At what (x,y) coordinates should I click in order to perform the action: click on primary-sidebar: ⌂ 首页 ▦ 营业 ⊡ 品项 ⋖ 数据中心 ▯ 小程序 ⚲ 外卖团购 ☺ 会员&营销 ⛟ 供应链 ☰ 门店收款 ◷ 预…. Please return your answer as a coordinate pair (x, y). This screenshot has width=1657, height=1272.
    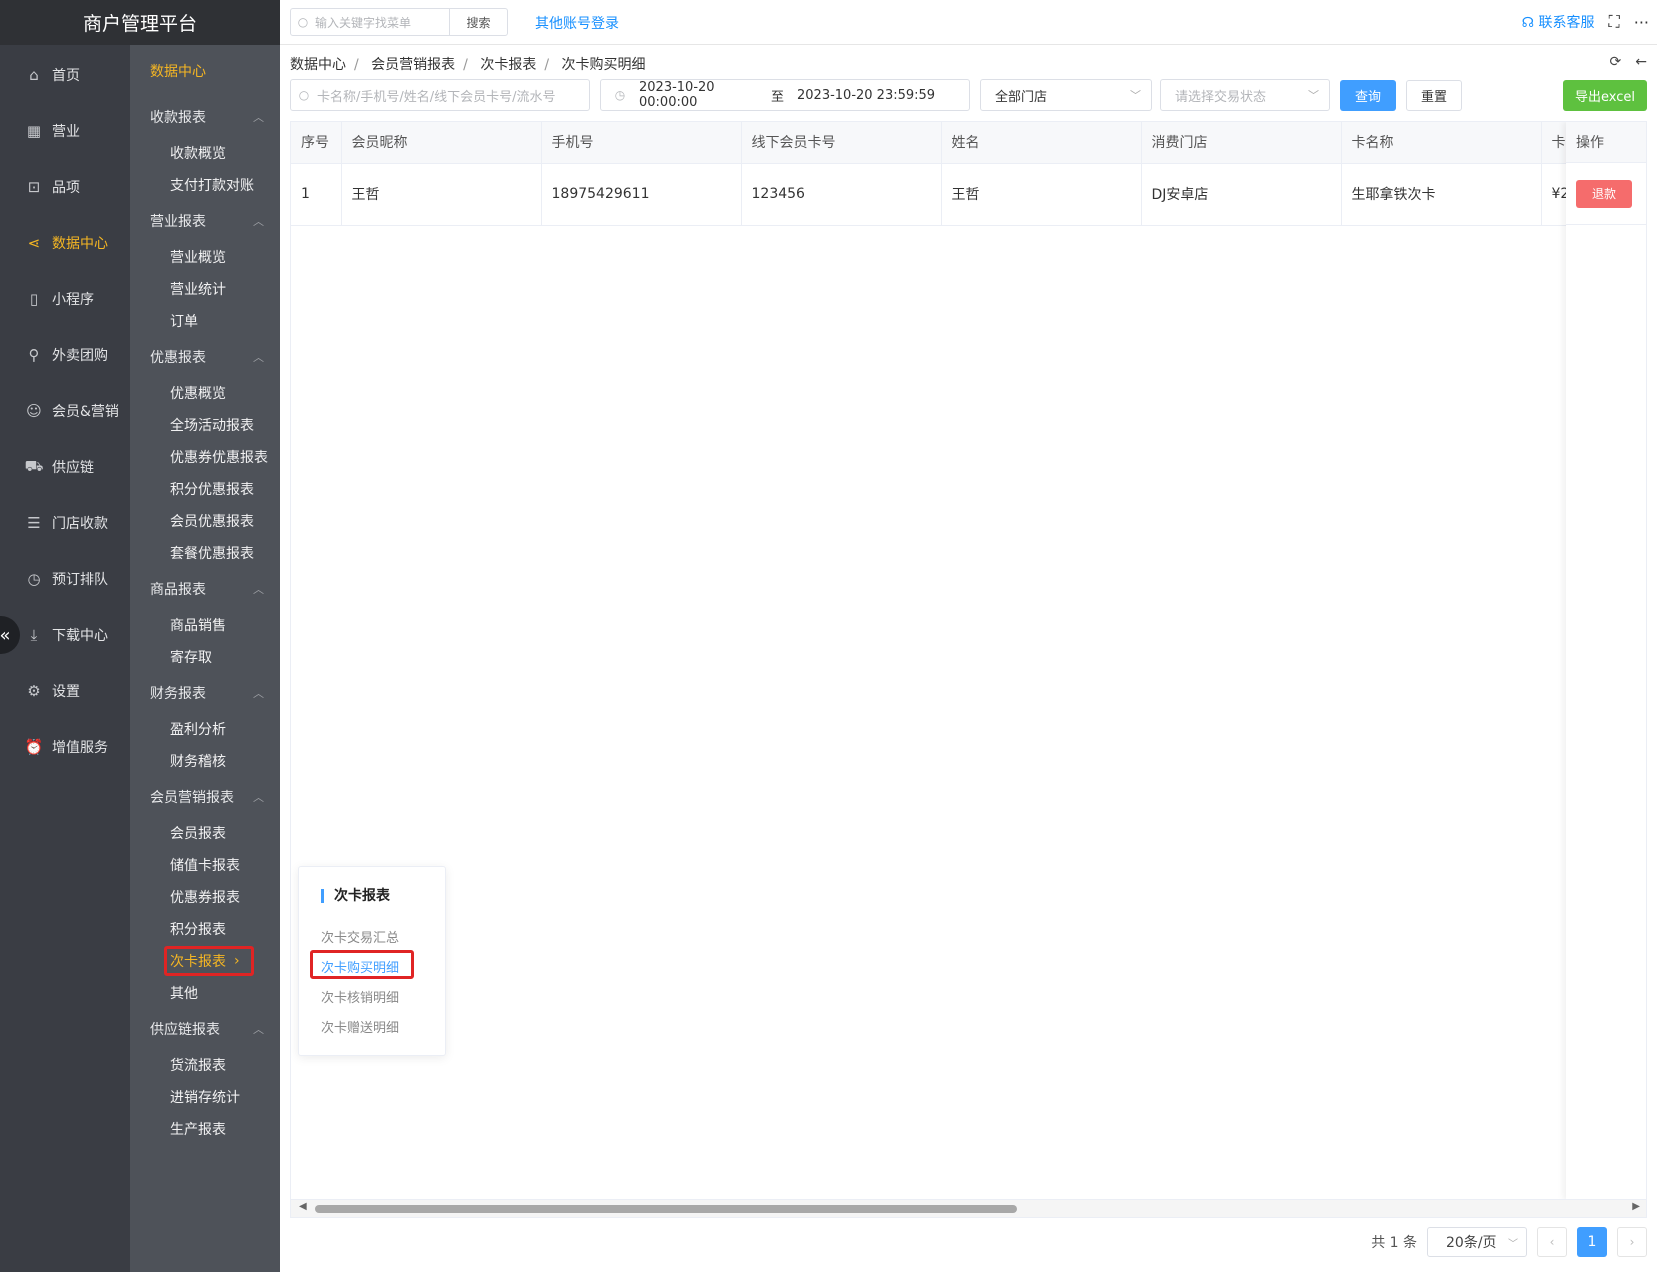
    Looking at the image, I should click on (65, 658).